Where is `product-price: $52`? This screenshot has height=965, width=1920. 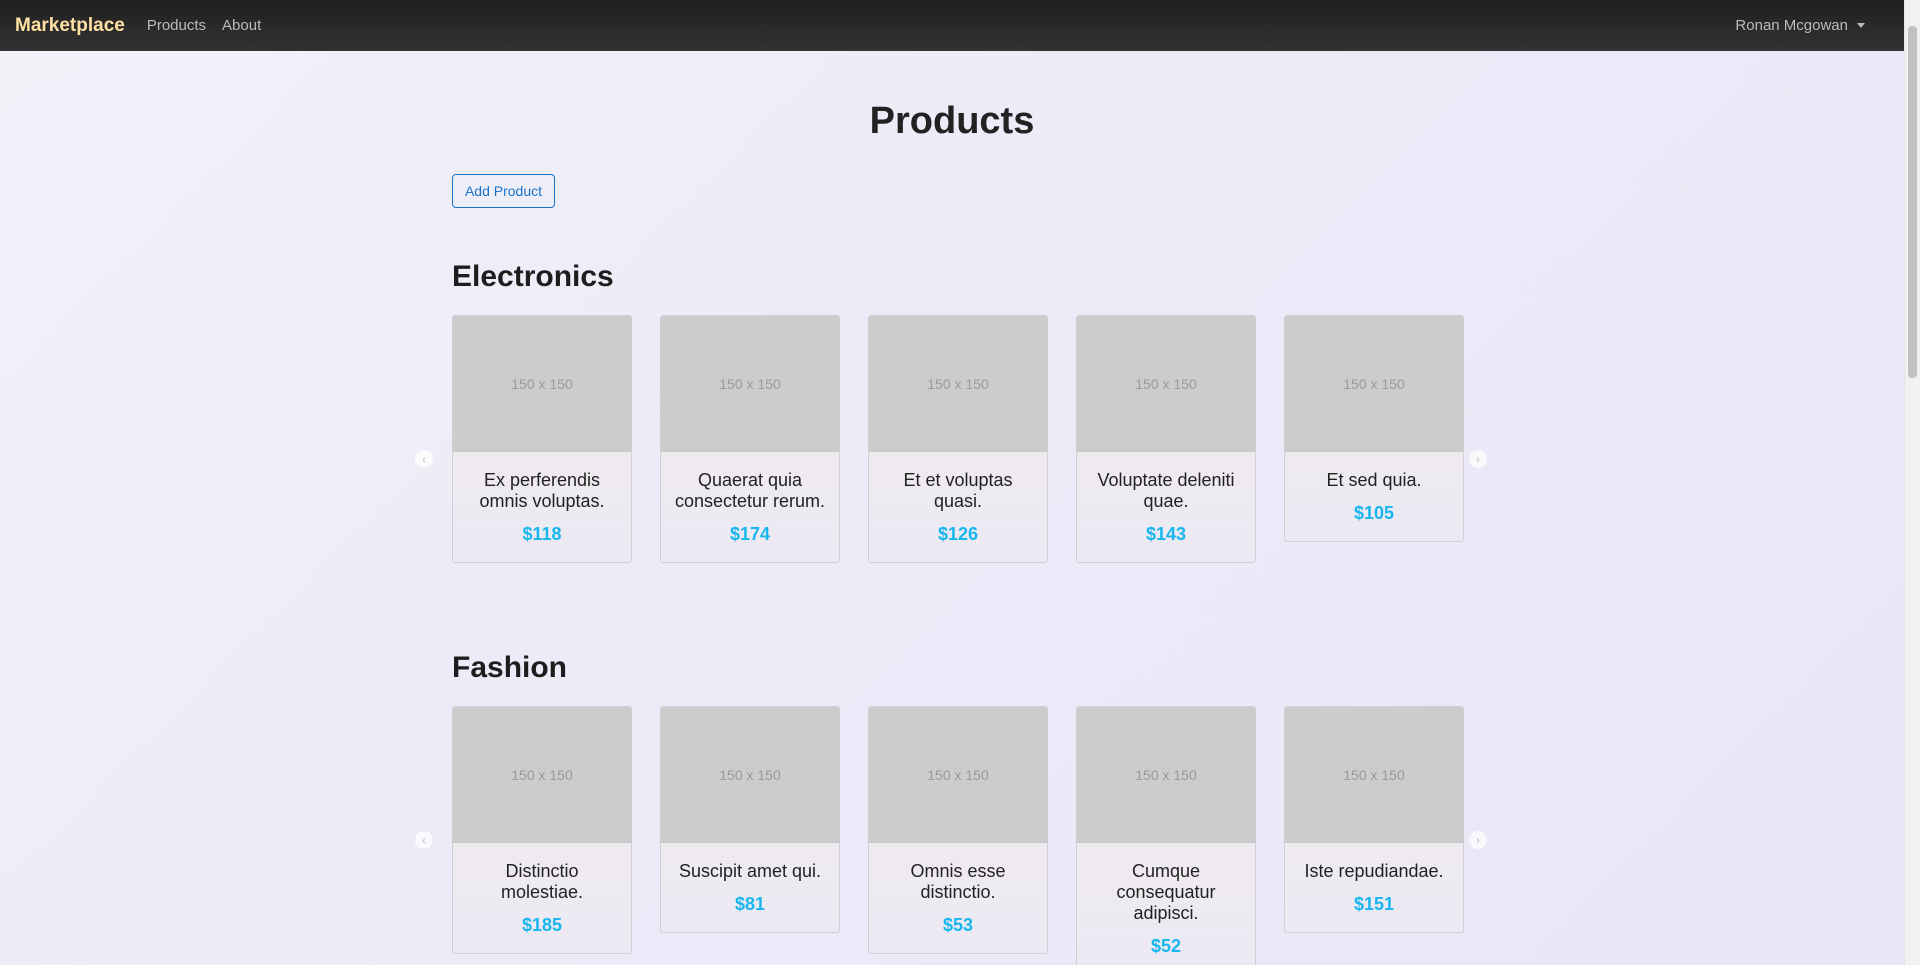
product-price: $52 is located at coordinates (1166, 946).